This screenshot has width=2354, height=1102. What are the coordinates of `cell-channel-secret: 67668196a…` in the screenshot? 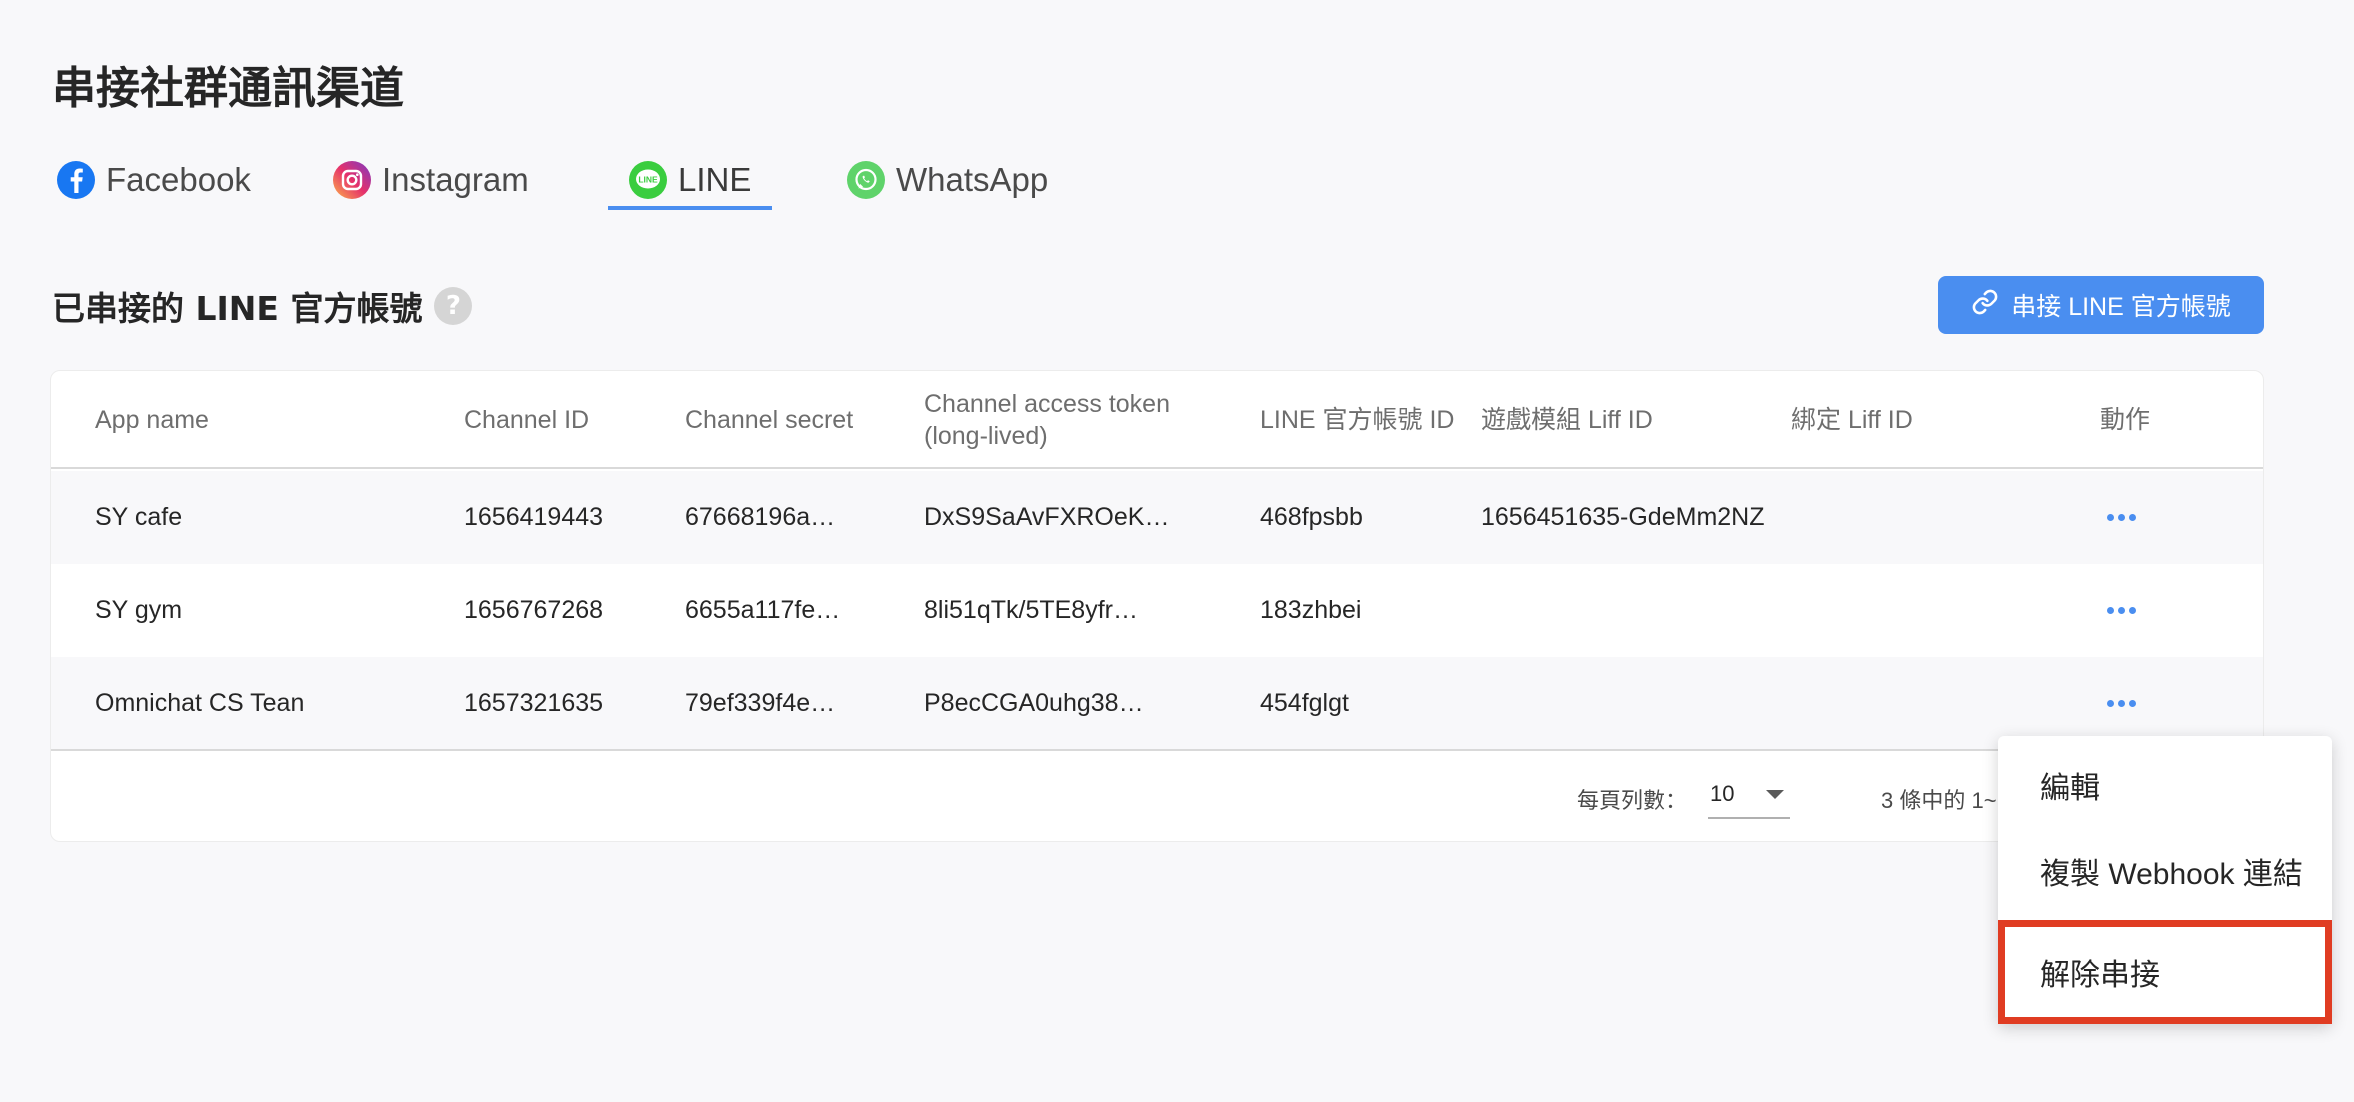 It's located at (760, 517).